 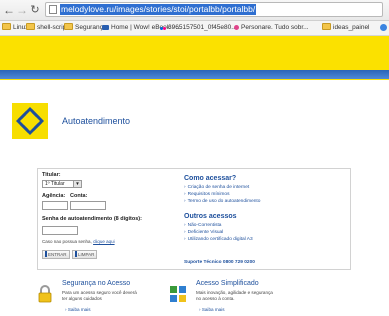 I want to click on back-arrow-icon: ←, so click(x=9, y=10).